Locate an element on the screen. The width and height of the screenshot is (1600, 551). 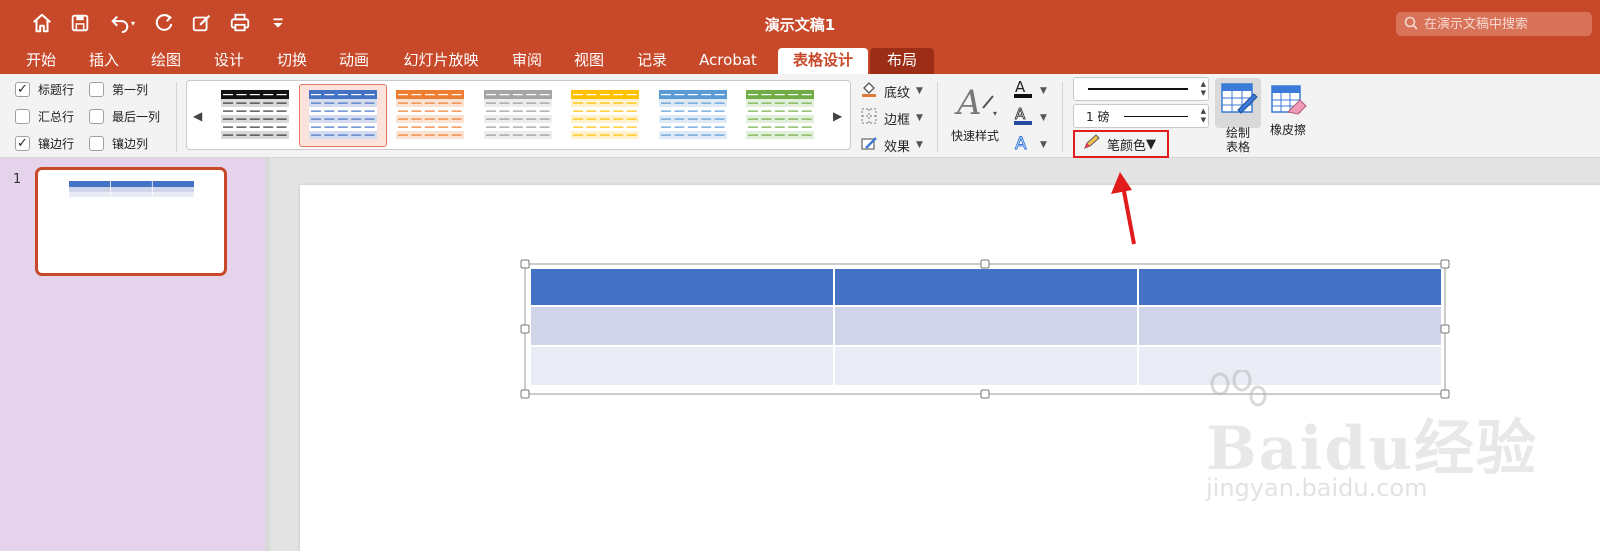
watermark-url: jingyan.baidu.com is located at coordinates (1317, 488).